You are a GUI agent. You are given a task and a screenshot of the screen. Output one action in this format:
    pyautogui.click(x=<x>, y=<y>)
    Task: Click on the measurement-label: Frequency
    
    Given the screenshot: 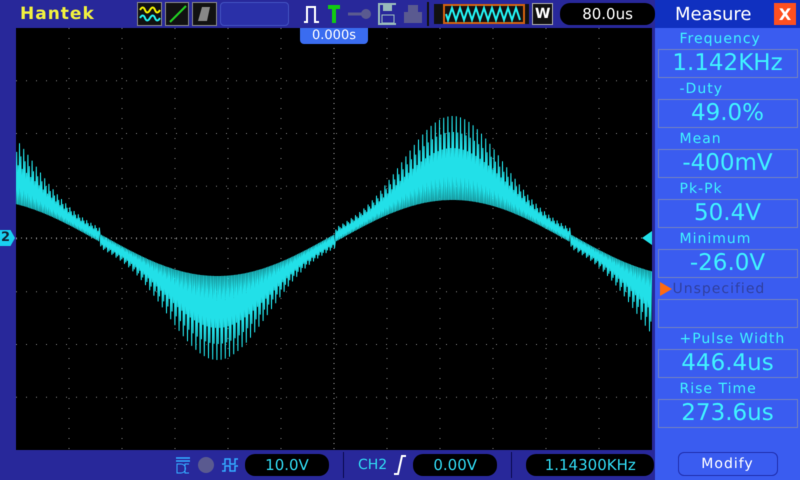 What is the action you would take?
    pyautogui.click(x=710, y=38)
    